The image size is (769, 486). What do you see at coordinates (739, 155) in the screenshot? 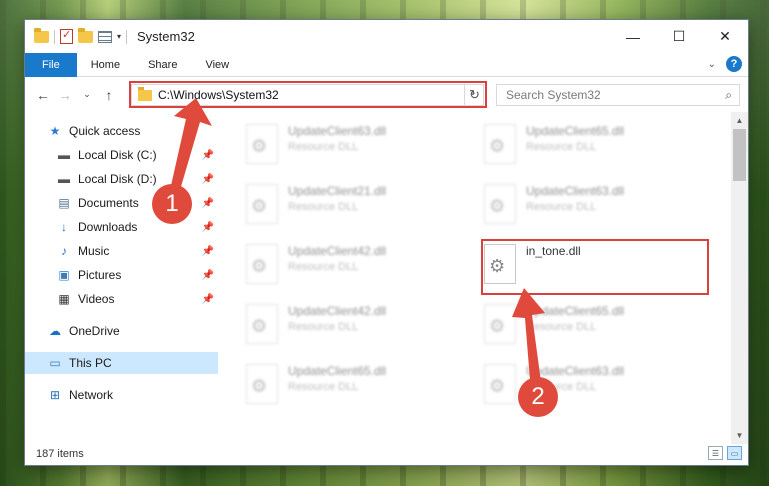
I see `scrollbar-thumb` at bounding box center [739, 155].